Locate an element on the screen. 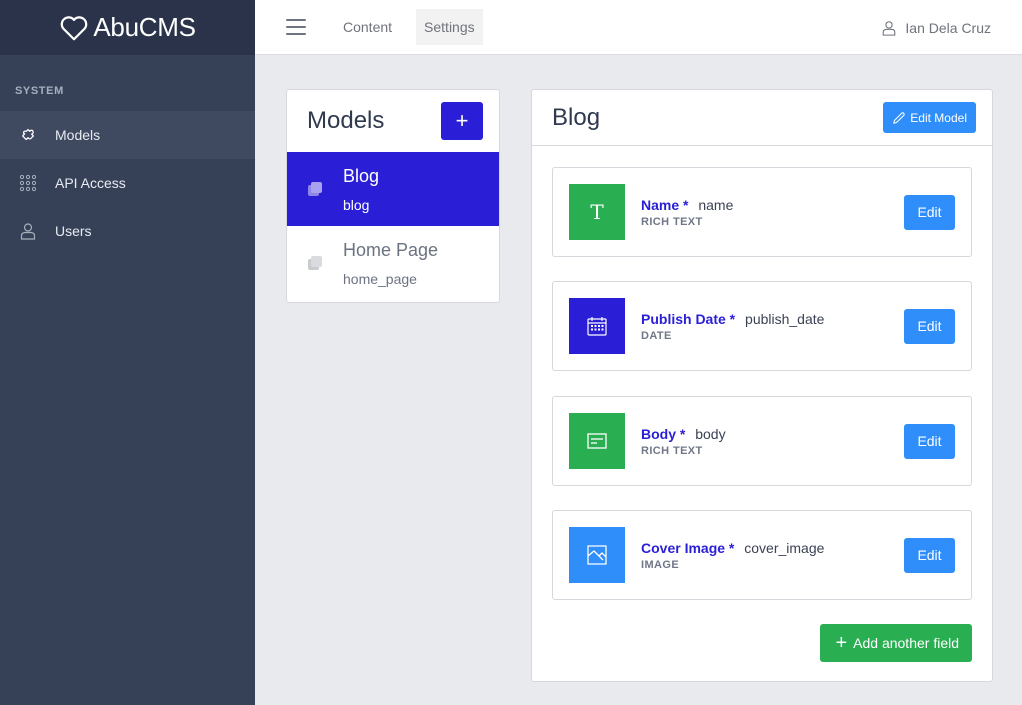 This screenshot has width=1022, height=705. nav-settings: Settings is located at coordinates (449, 27).